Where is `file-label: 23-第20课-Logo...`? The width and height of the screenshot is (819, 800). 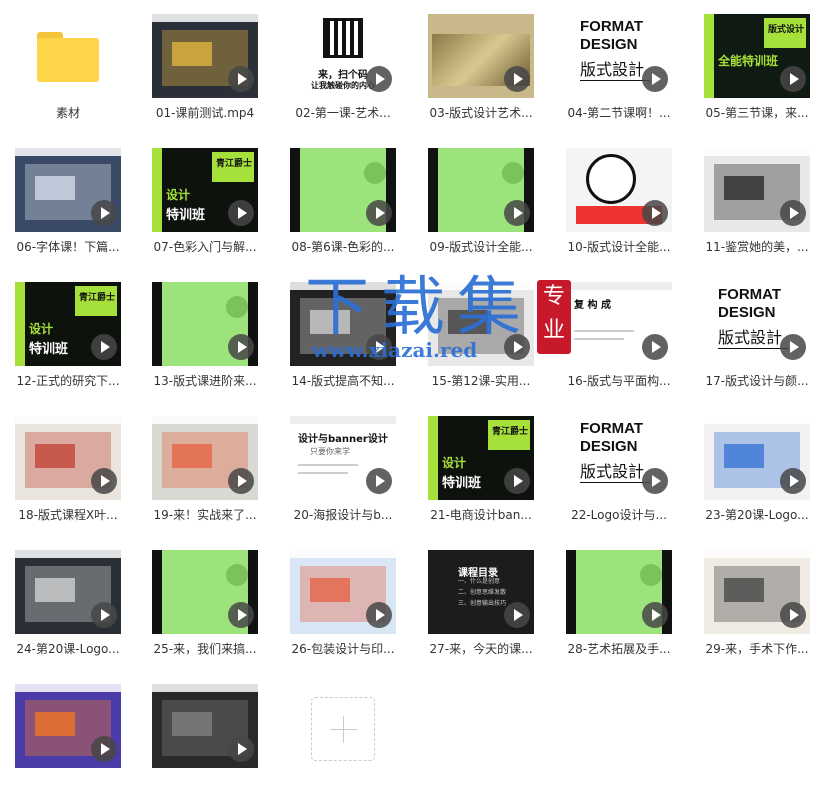
file-label: 23-第20课-Logo... is located at coordinates (757, 515).